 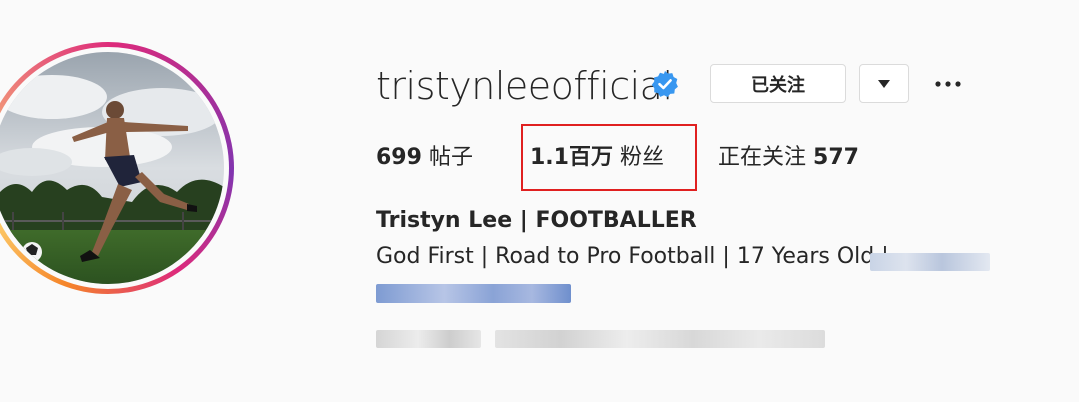 What do you see at coordinates (399, 157) in the screenshot?
I see `posts-number: 699` at bounding box center [399, 157].